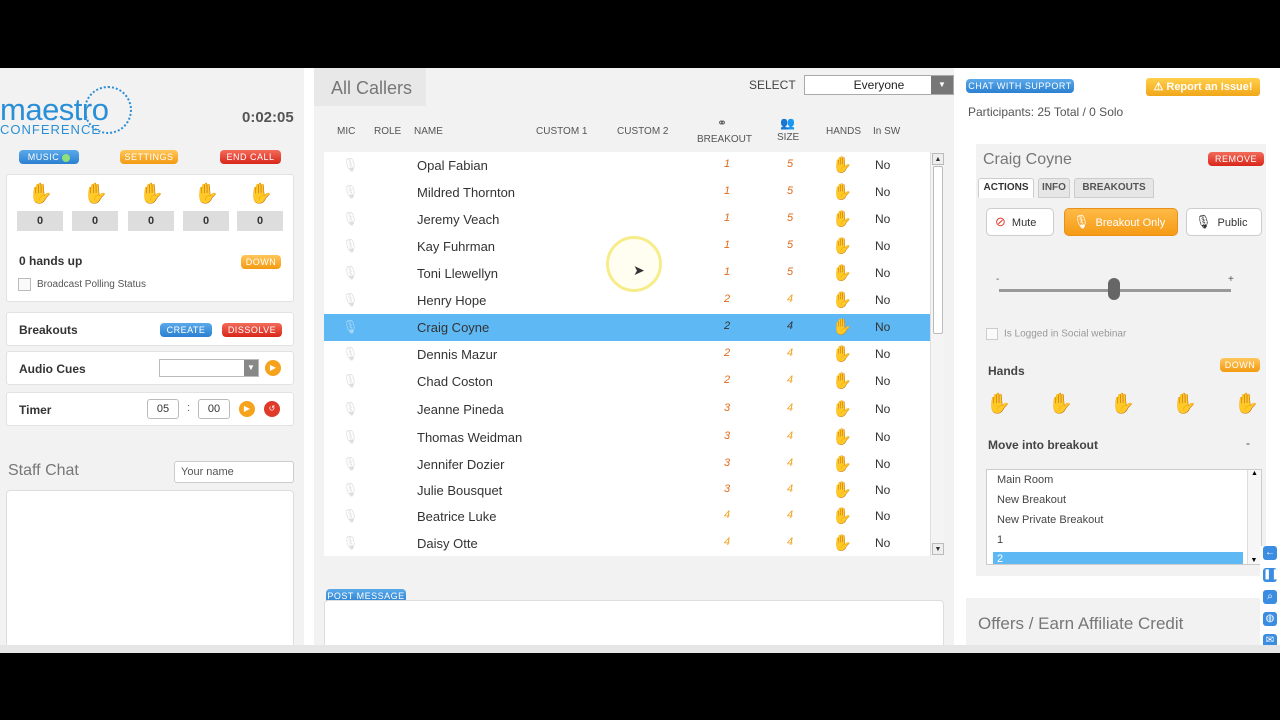 This screenshot has height=720, width=1280. What do you see at coordinates (1236, 159) in the screenshot?
I see `remove-participant-button: REMOVE` at bounding box center [1236, 159].